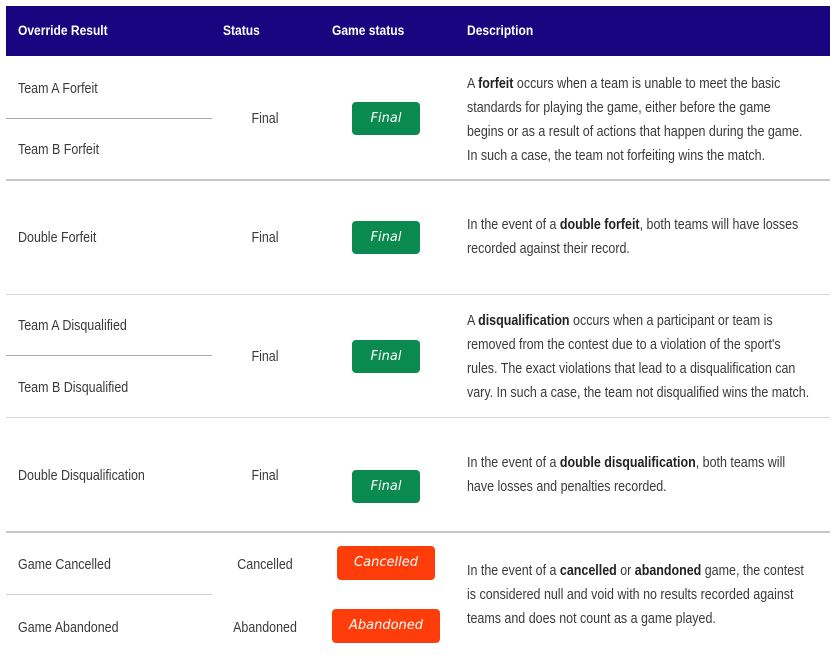 The height and width of the screenshot is (660, 835). What do you see at coordinates (68, 628) in the screenshot?
I see `result-game-abandoned: Game Abandoned` at bounding box center [68, 628].